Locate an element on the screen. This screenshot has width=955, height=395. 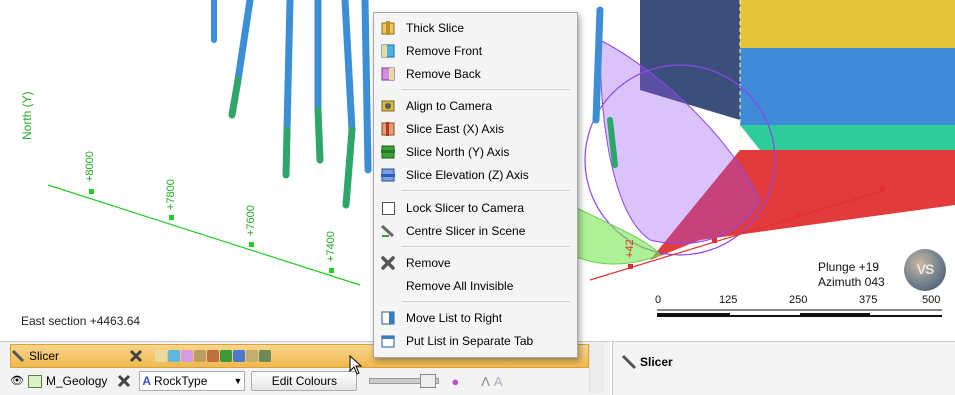
scale-label: 500 is located at coordinates (931, 300).